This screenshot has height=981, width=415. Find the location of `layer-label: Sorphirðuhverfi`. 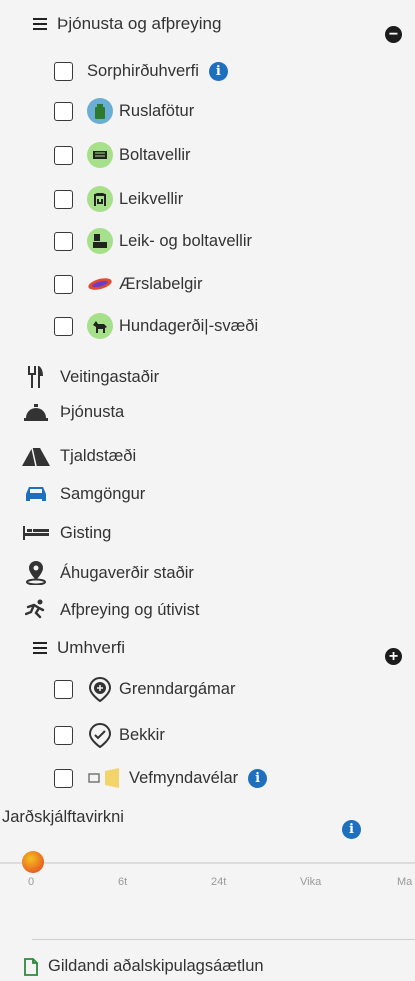

layer-label: Sorphirðuhverfi is located at coordinates (143, 70).